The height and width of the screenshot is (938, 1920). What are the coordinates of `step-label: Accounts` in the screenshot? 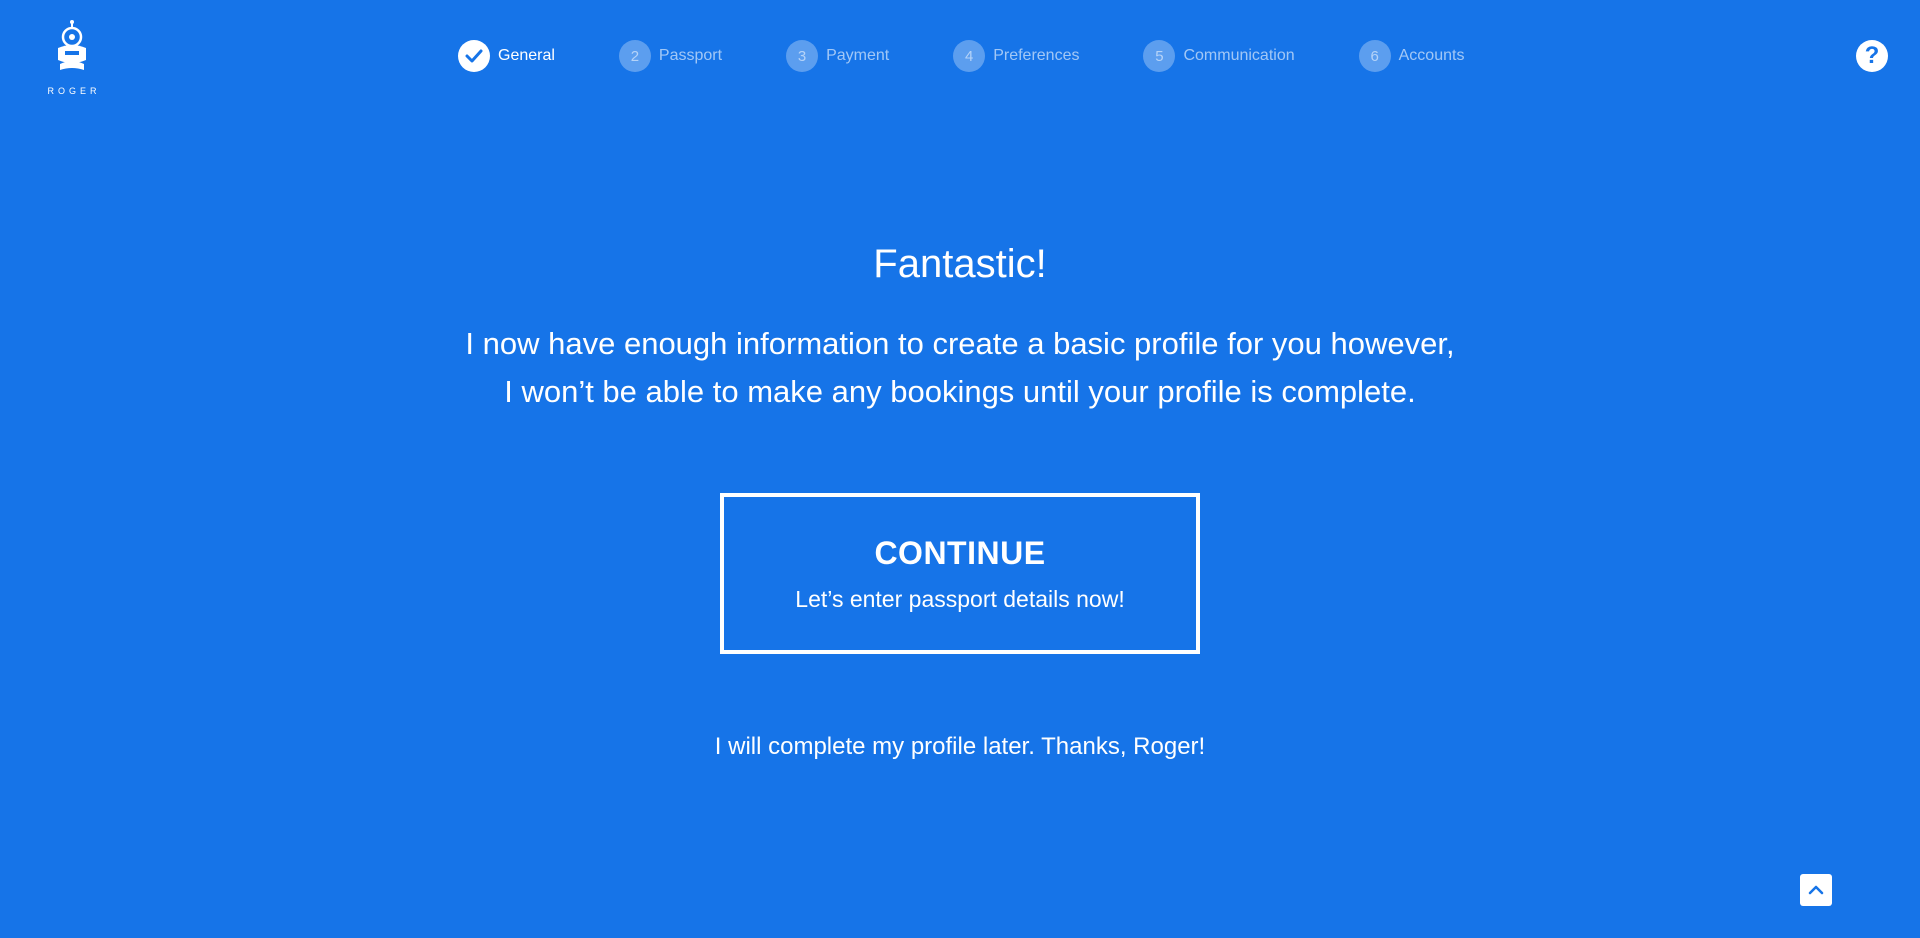 It's located at (1431, 55).